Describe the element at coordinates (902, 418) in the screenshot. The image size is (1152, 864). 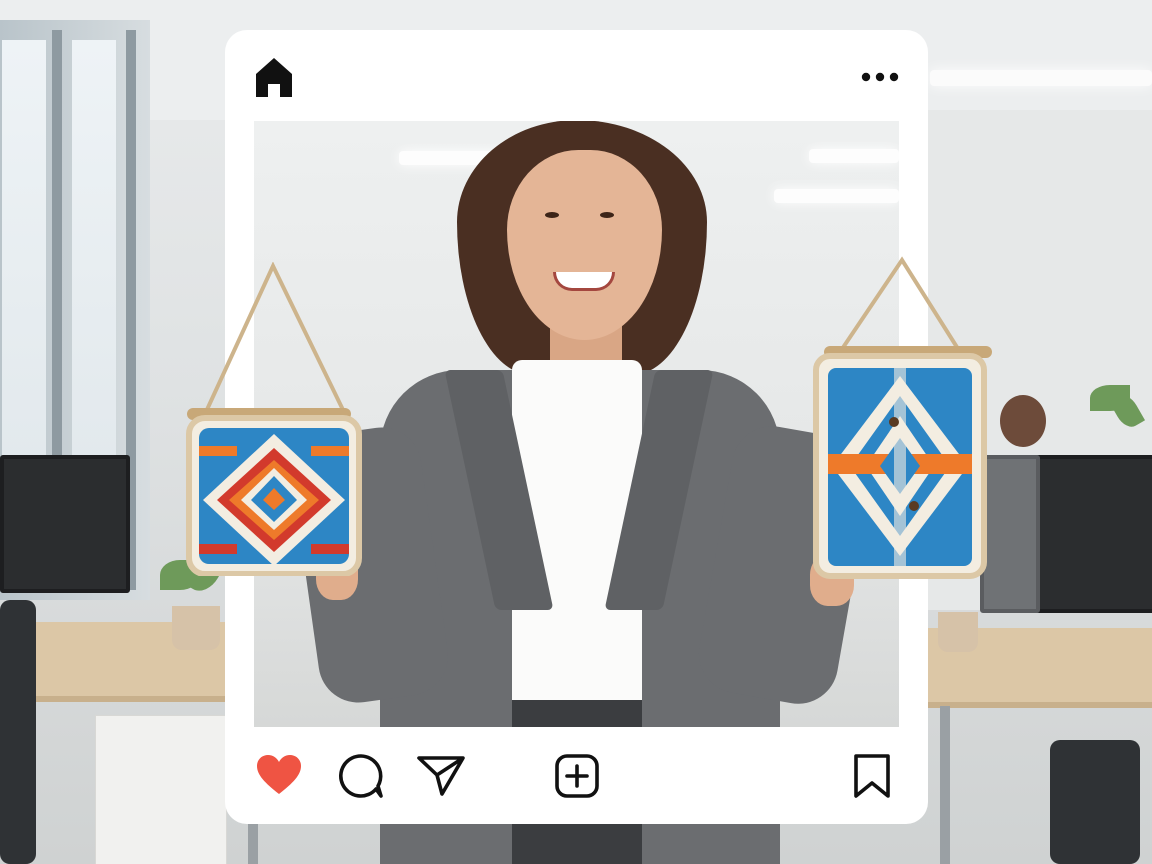
I see `macrame-wall-hanging-right` at that location.